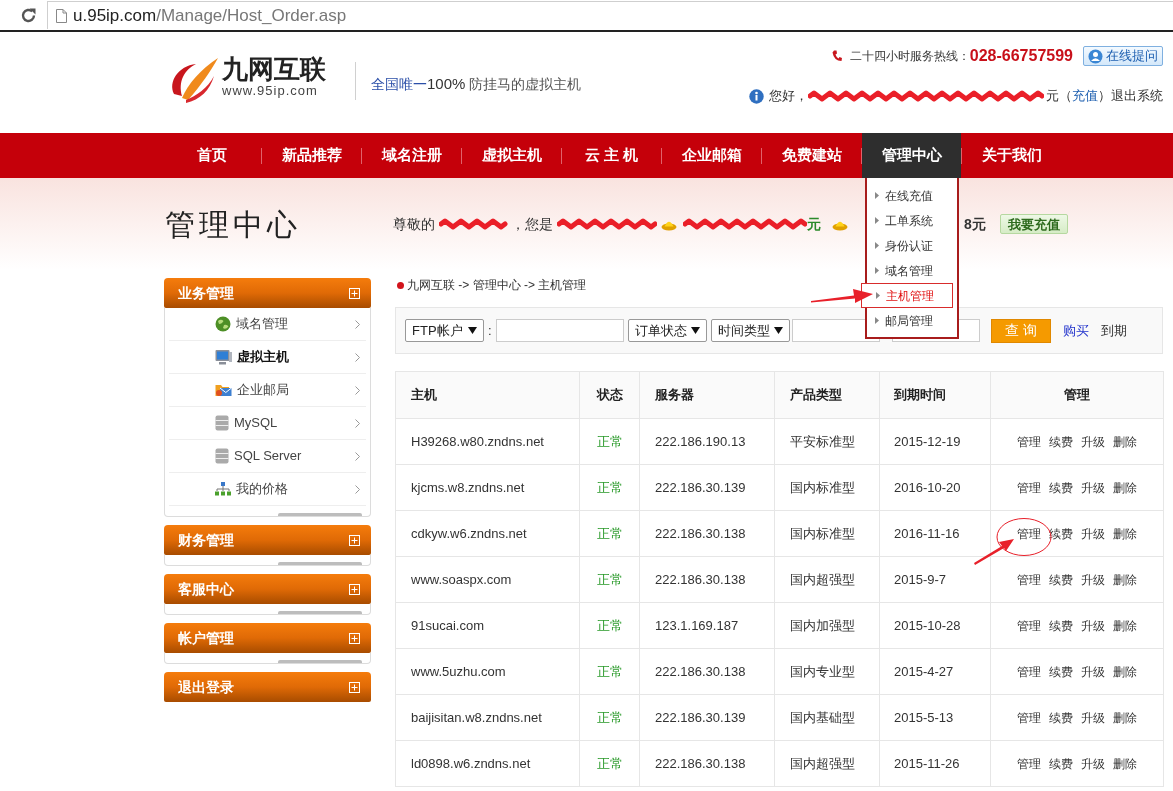 Image resolution: width=1173 pixels, height=791 pixels. What do you see at coordinates (1123, 56) in the screenshot?
I see `ask-button: 在线提问` at bounding box center [1123, 56].